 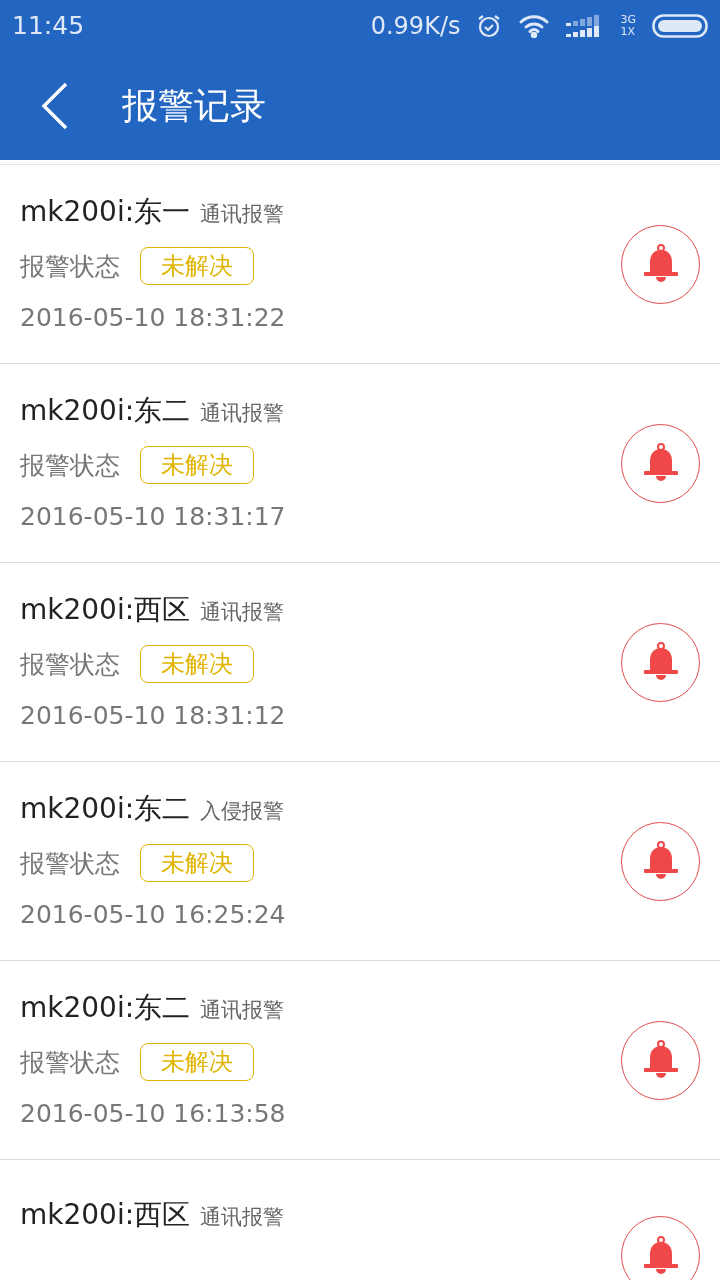 What do you see at coordinates (415, 26) in the screenshot?
I see `network-speed: 0.99K/s` at bounding box center [415, 26].